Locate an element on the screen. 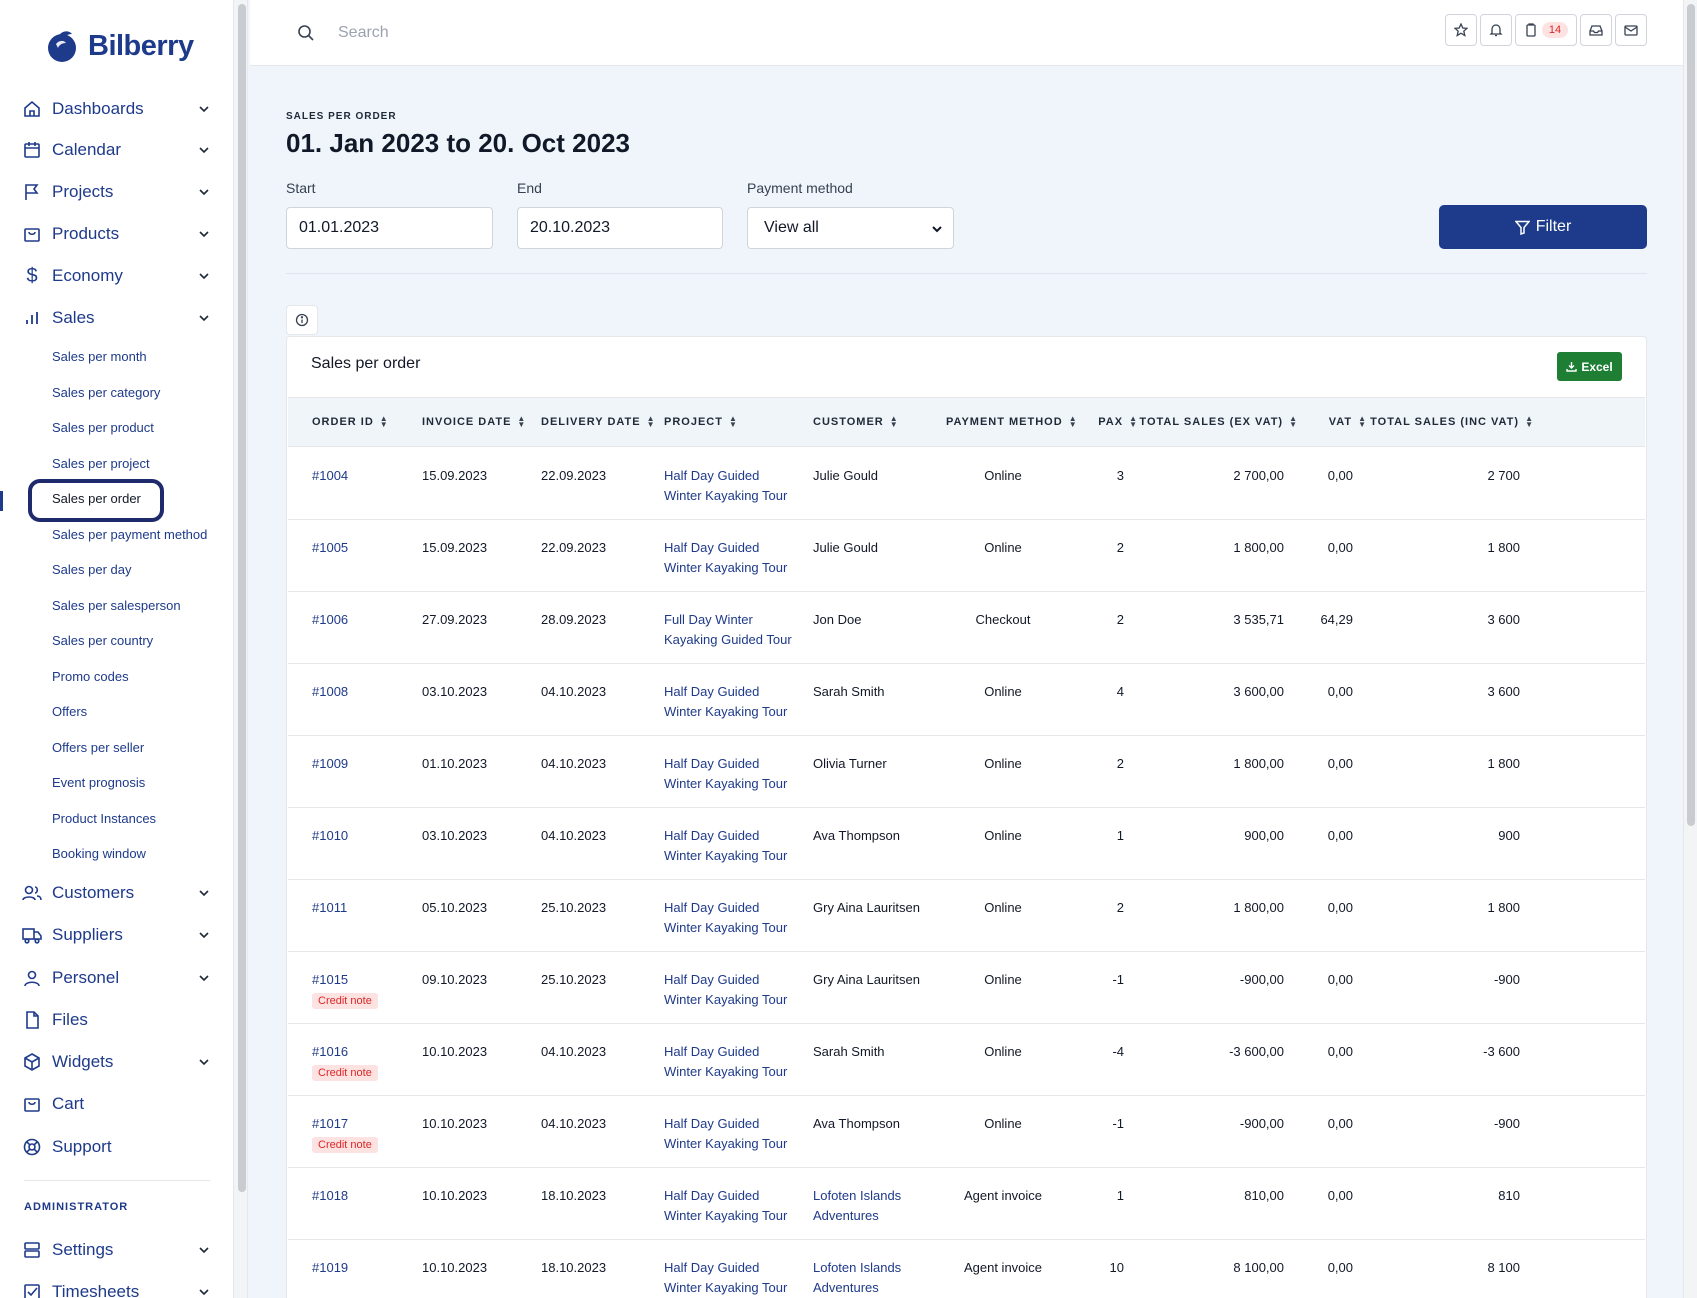 This screenshot has height=1298, width=1697. payment-method: Online is located at coordinates (1003, 547).